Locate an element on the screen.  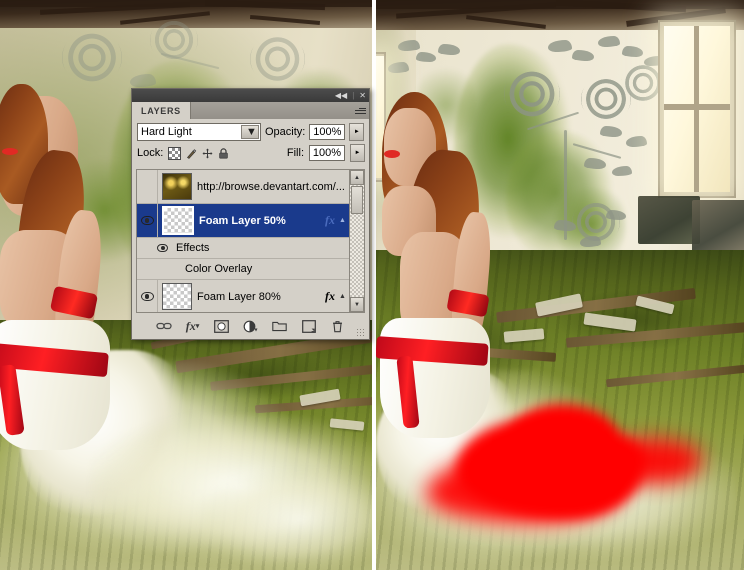
scroll-up-button: ▲ is located at coordinates (357, 177).